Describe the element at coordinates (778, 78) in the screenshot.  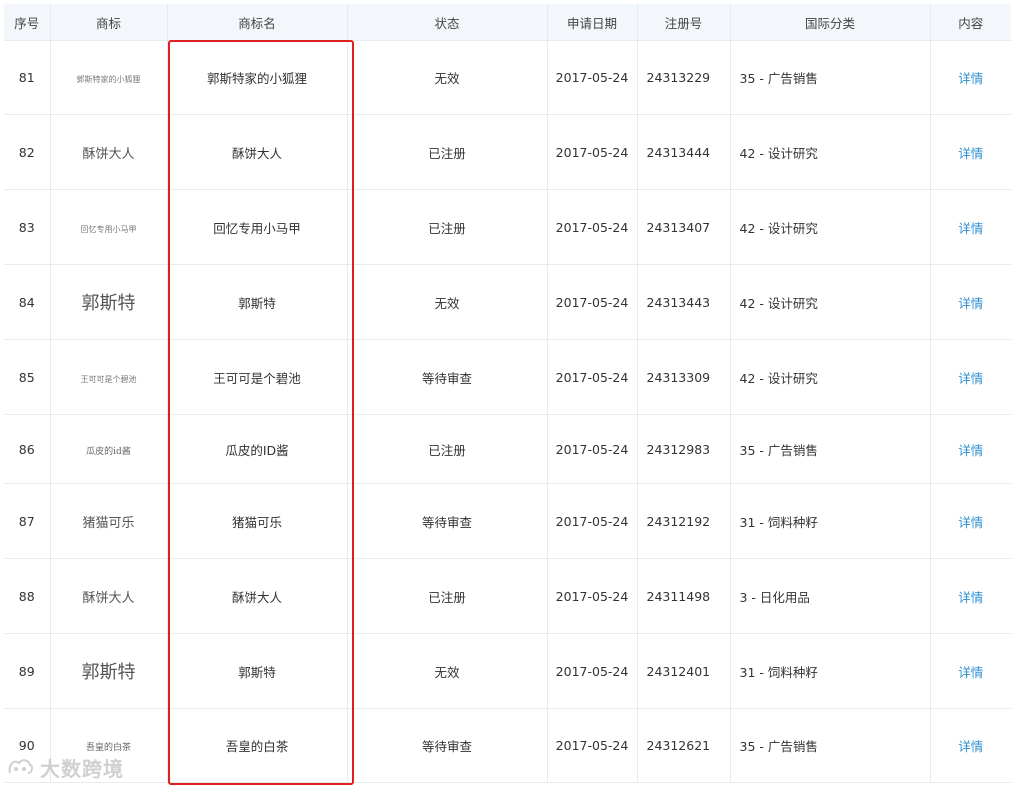
I see `international-class-text: 35 - 广告销售` at that location.